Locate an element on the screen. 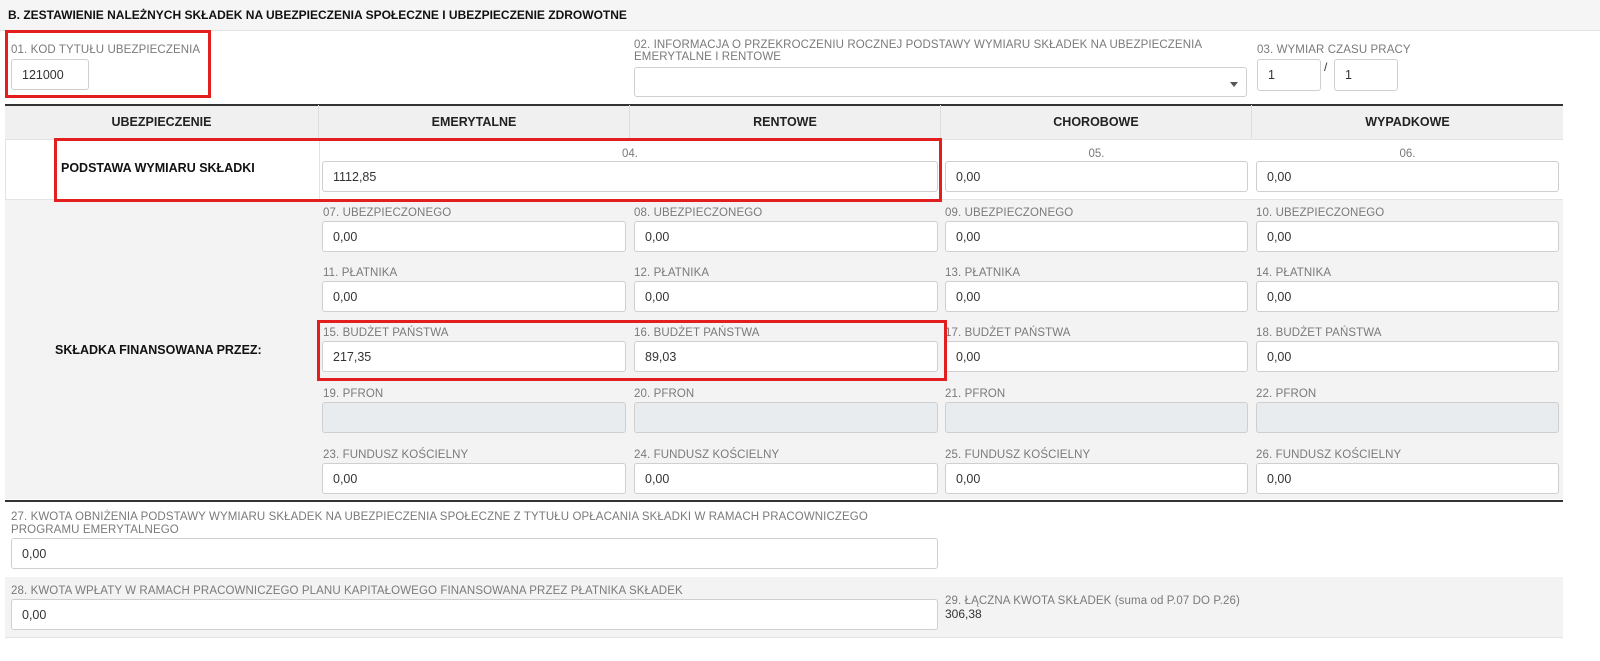 The width and height of the screenshot is (1600, 661). field-13-label: 13. PŁATNIKA is located at coordinates (983, 273).